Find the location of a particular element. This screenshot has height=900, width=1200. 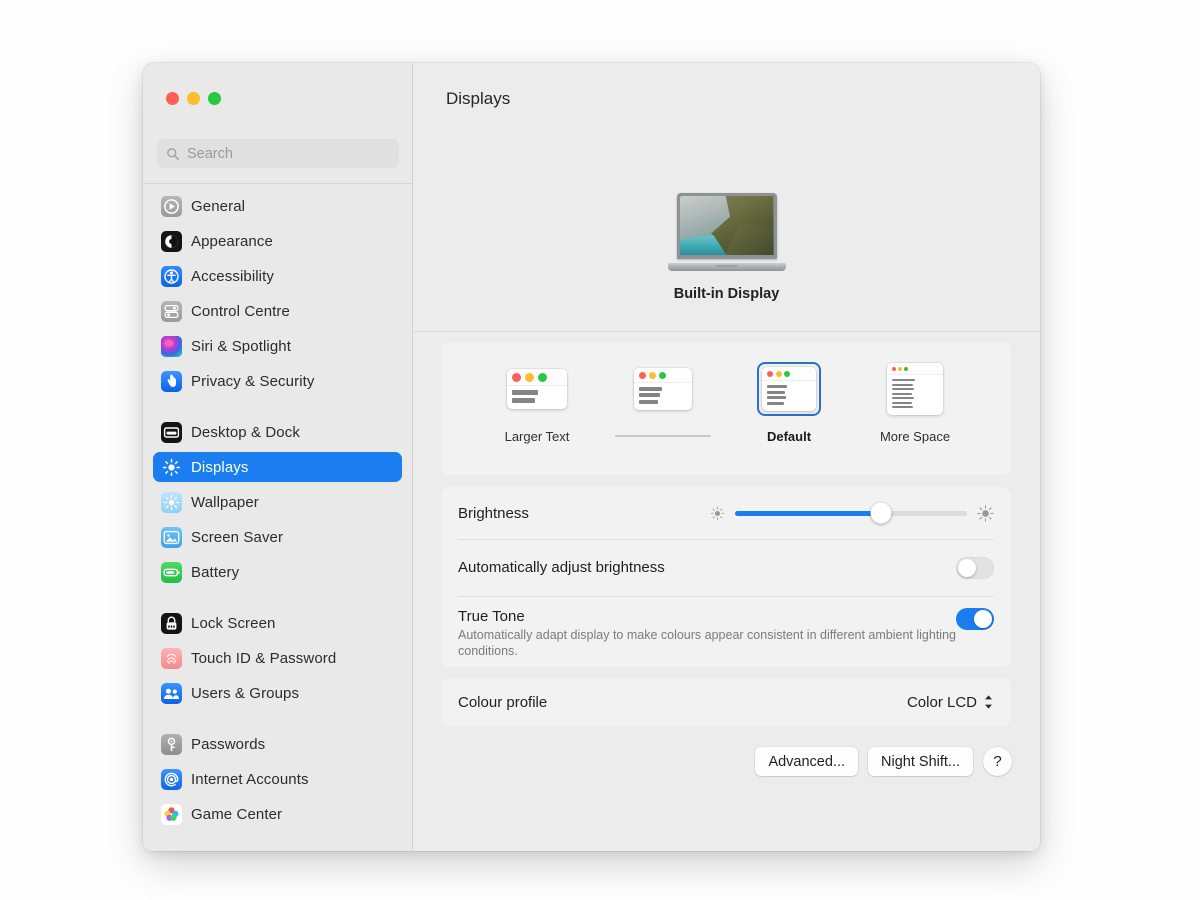

sidebar-item-battery: Battery is located at coordinates (277, 572).